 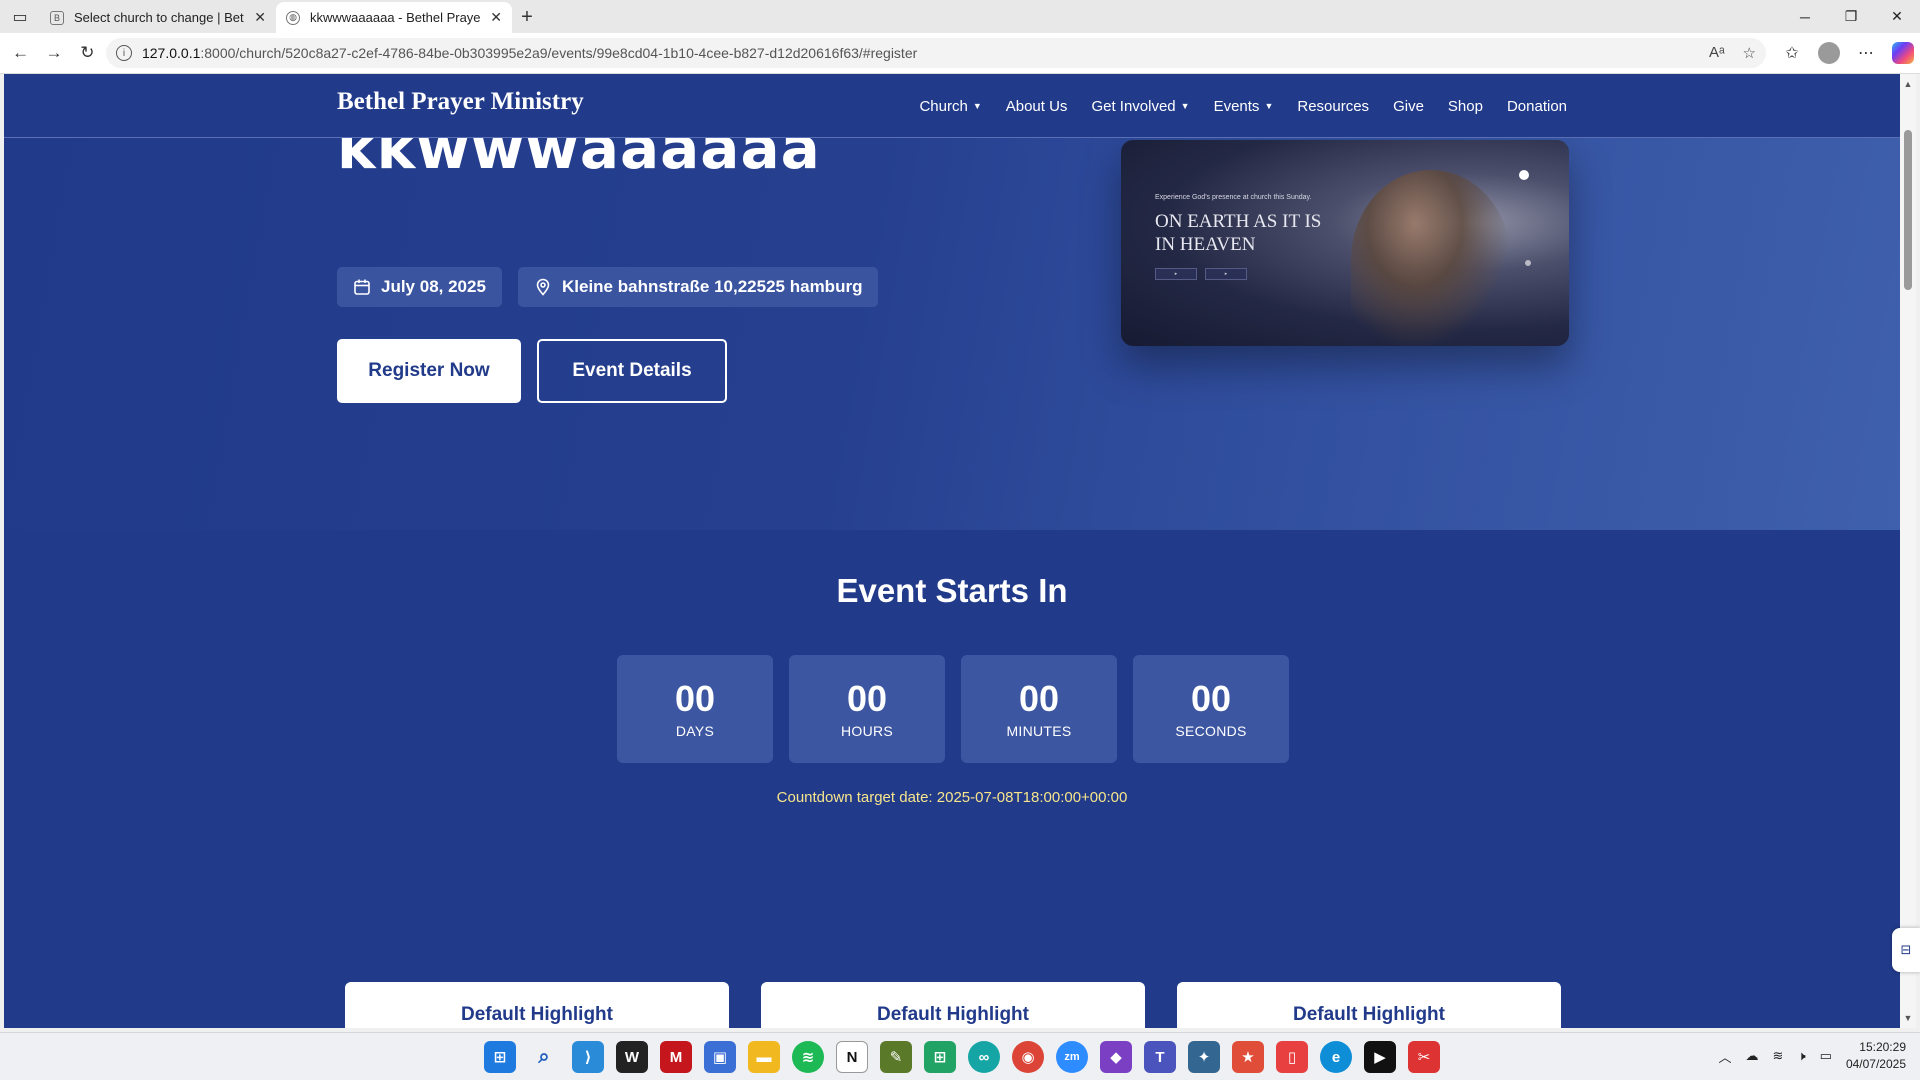 I want to click on forward-icon: →, so click(x=53, y=53).